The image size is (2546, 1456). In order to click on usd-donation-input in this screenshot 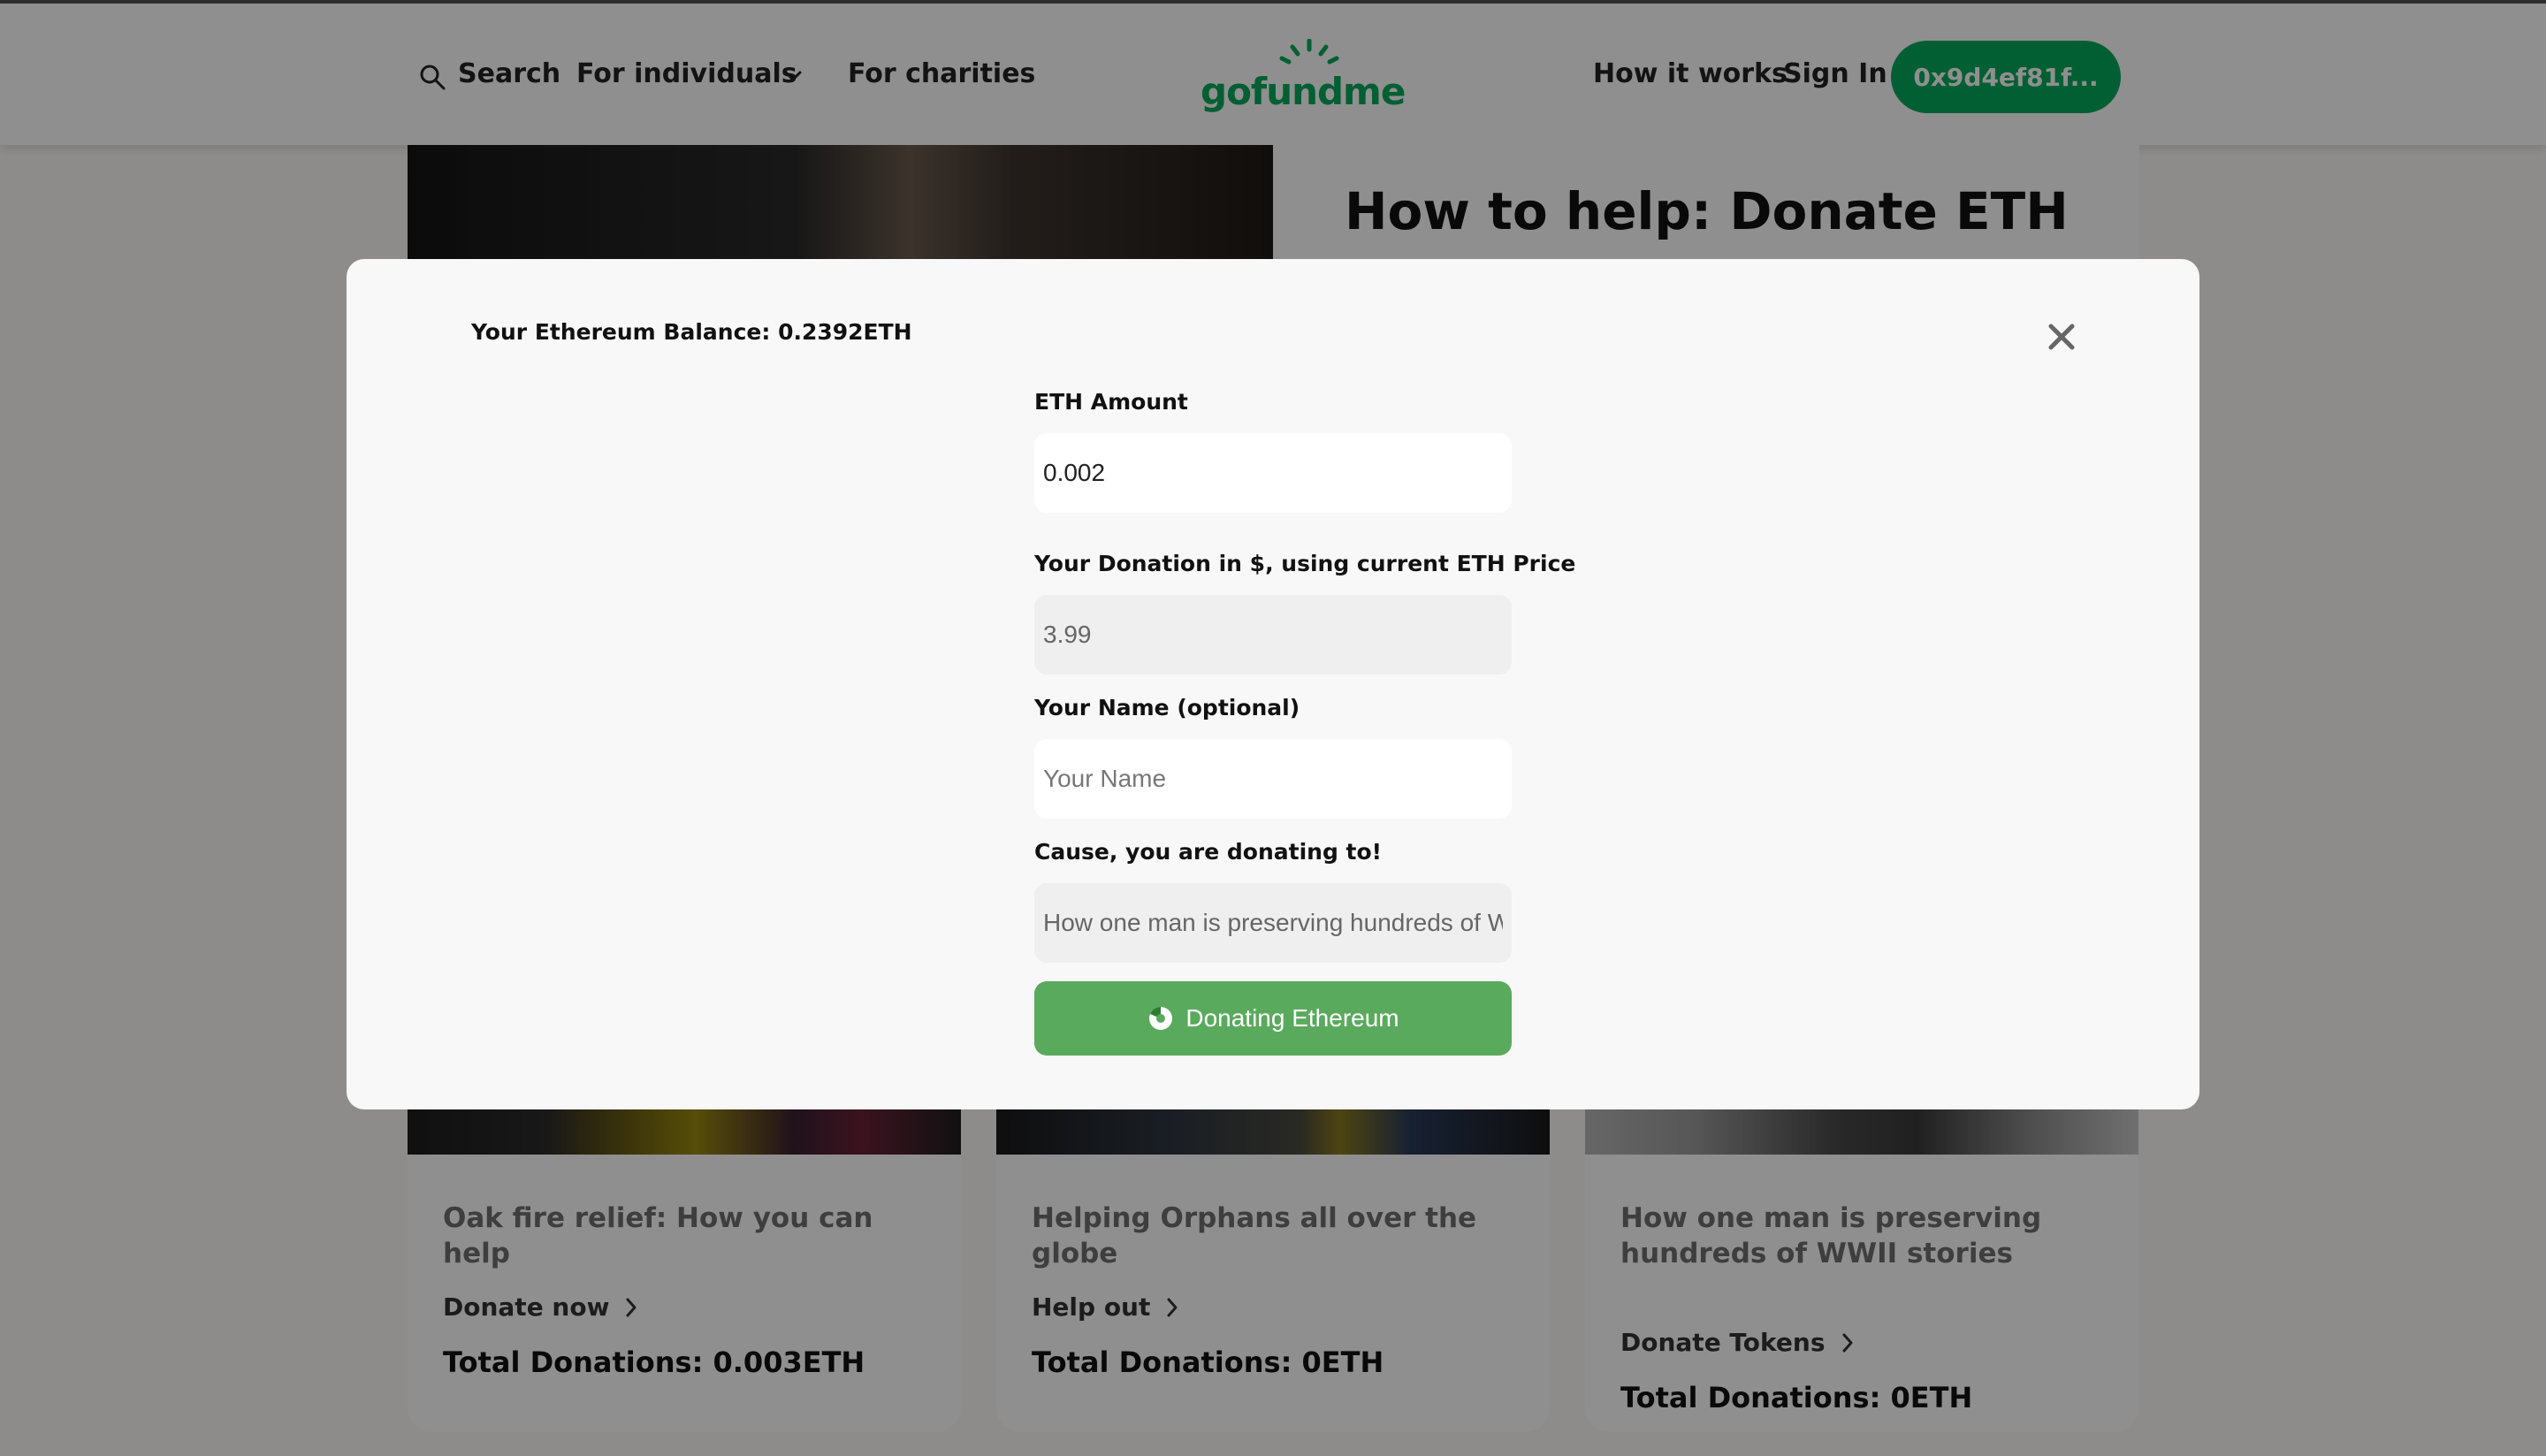, I will do `click(1273, 635)`.